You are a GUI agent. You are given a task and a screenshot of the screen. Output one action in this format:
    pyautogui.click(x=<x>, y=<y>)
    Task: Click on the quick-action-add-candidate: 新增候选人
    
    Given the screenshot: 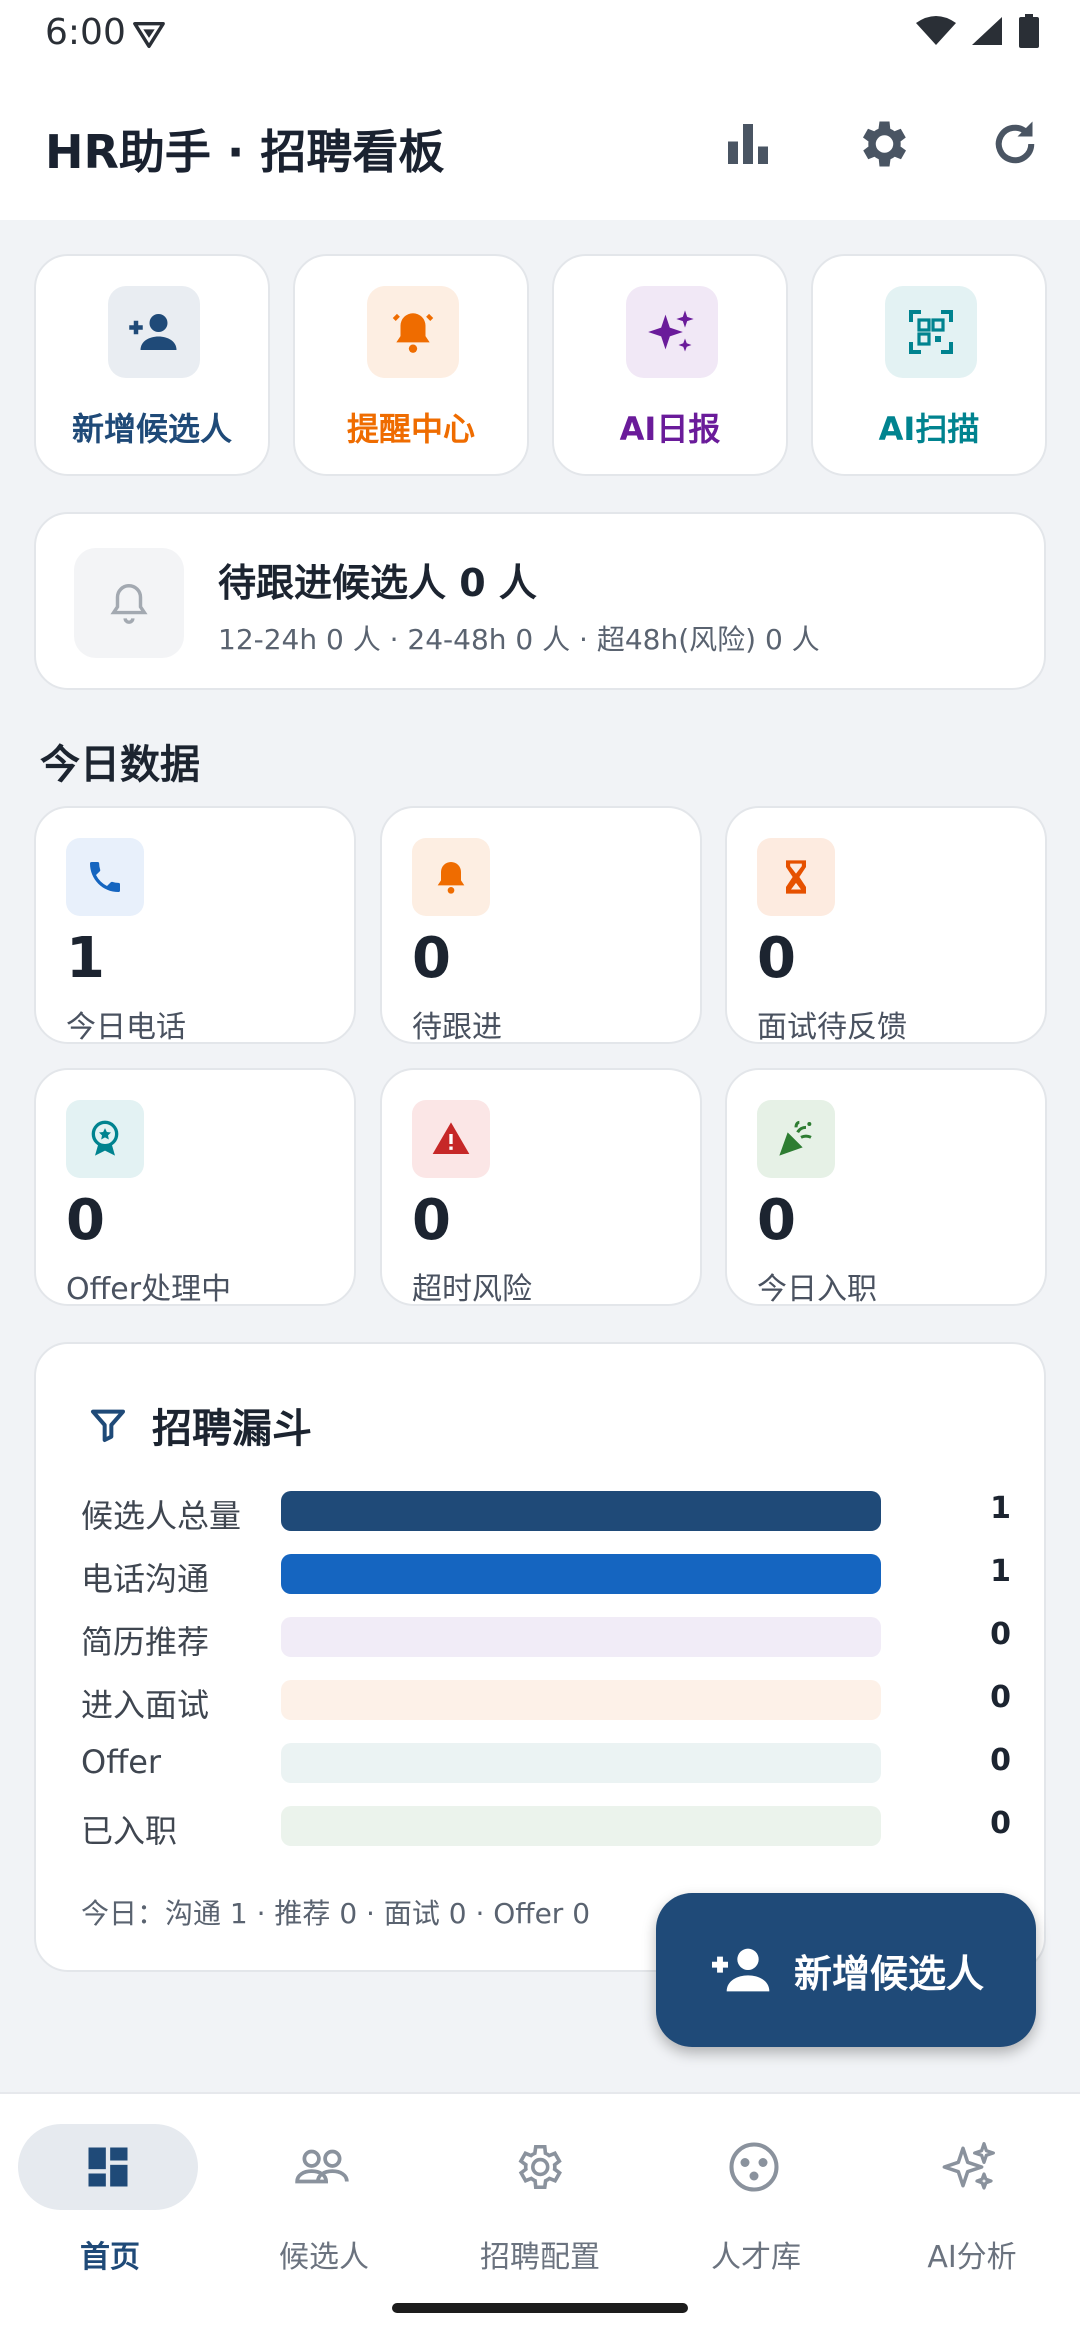 What is the action you would take?
    pyautogui.click(x=152, y=365)
    